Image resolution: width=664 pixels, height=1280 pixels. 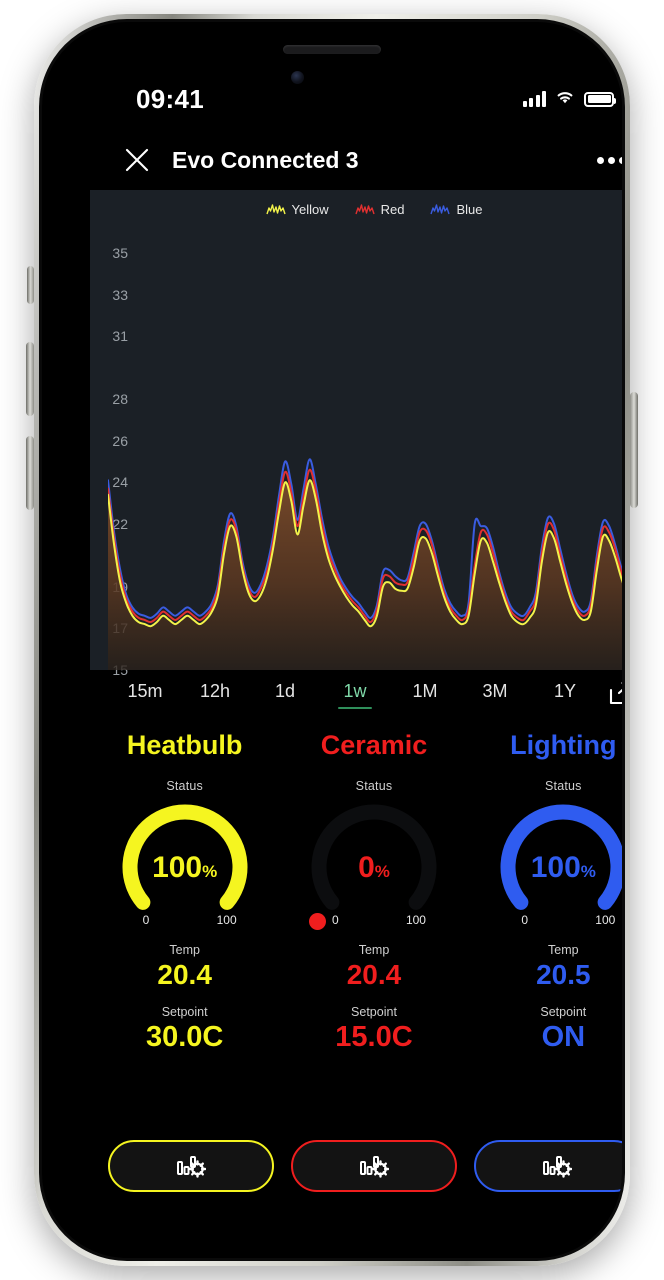 I want to click on device-panel-lighting: Lighting Status 100% 0 100 Temp 20.5 Setpoint ON, so click(x=545, y=888).